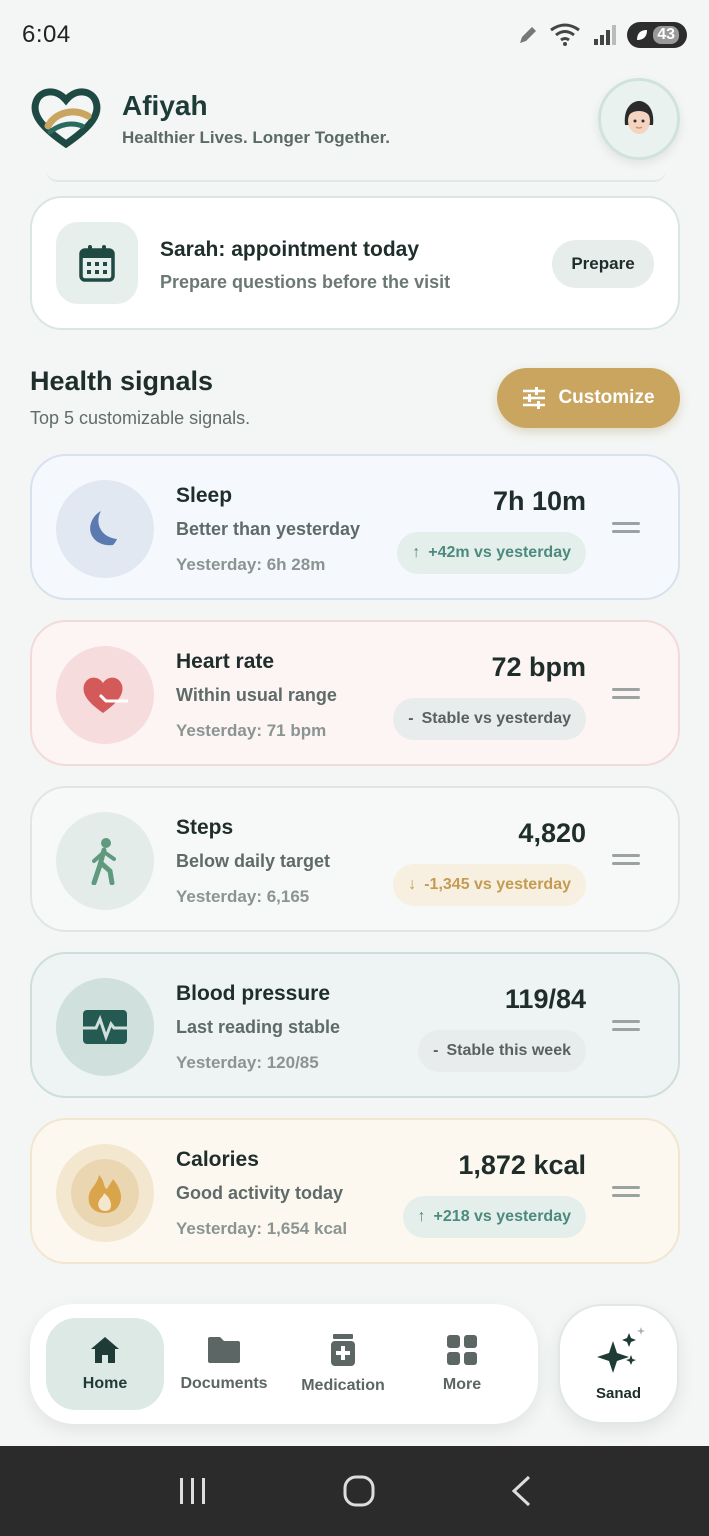  Describe the element at coordinates (224, 1364) in the screenshot. I see `nav-documents: Documents` at that location.